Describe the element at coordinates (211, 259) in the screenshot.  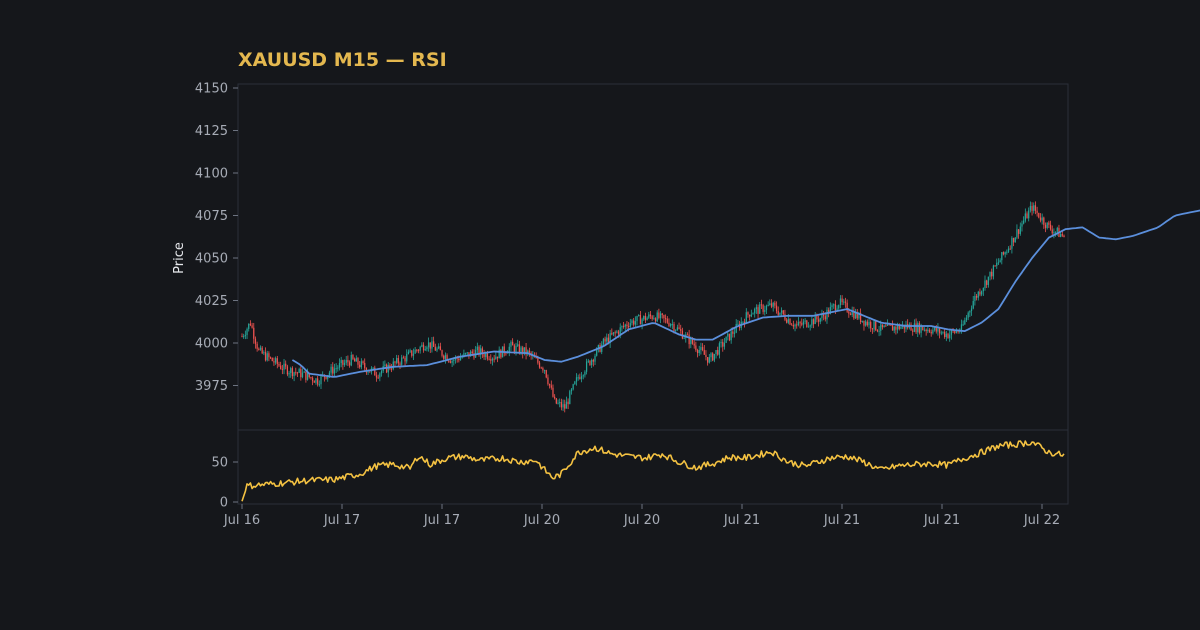
I see `price-tick-label: 4050` at that location.